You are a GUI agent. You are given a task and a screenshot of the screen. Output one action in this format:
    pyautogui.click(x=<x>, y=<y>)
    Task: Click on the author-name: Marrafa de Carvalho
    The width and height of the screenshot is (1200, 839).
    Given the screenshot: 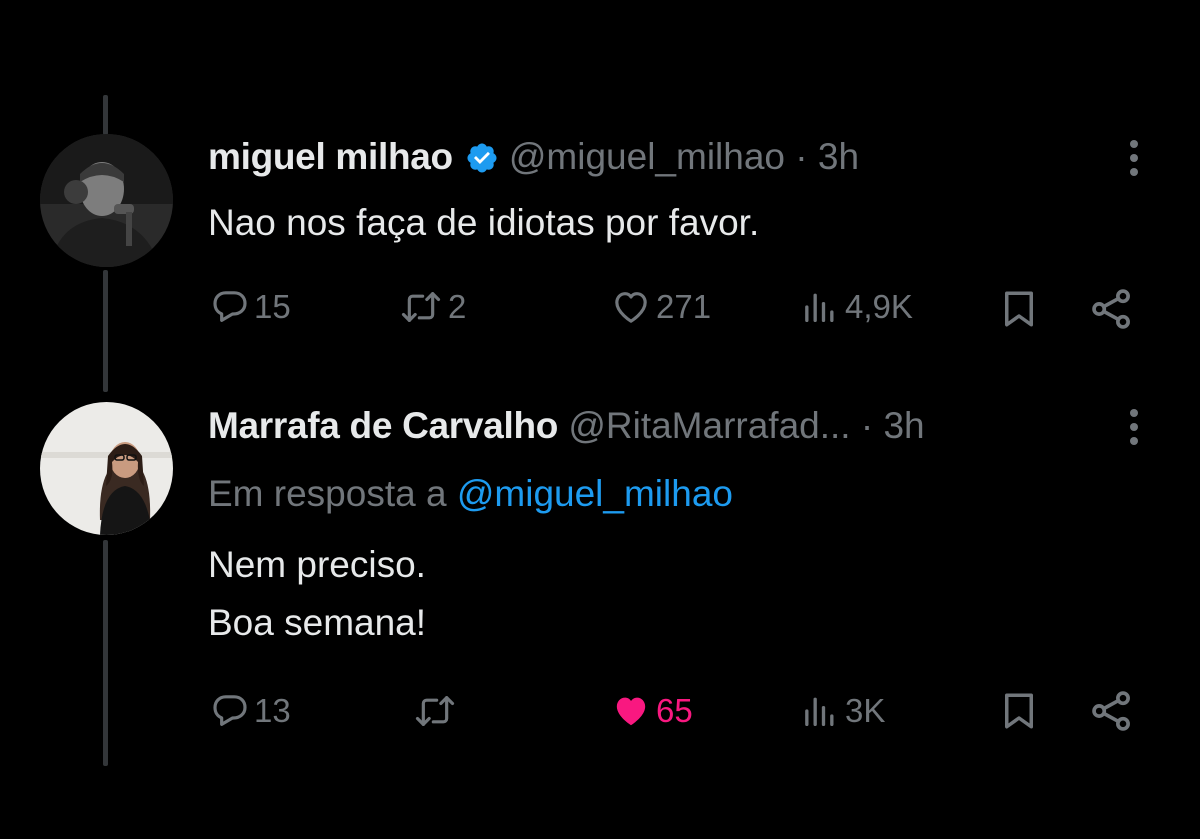 What is the action you would take?
    pyautogui.click(x=383, y=425)
    